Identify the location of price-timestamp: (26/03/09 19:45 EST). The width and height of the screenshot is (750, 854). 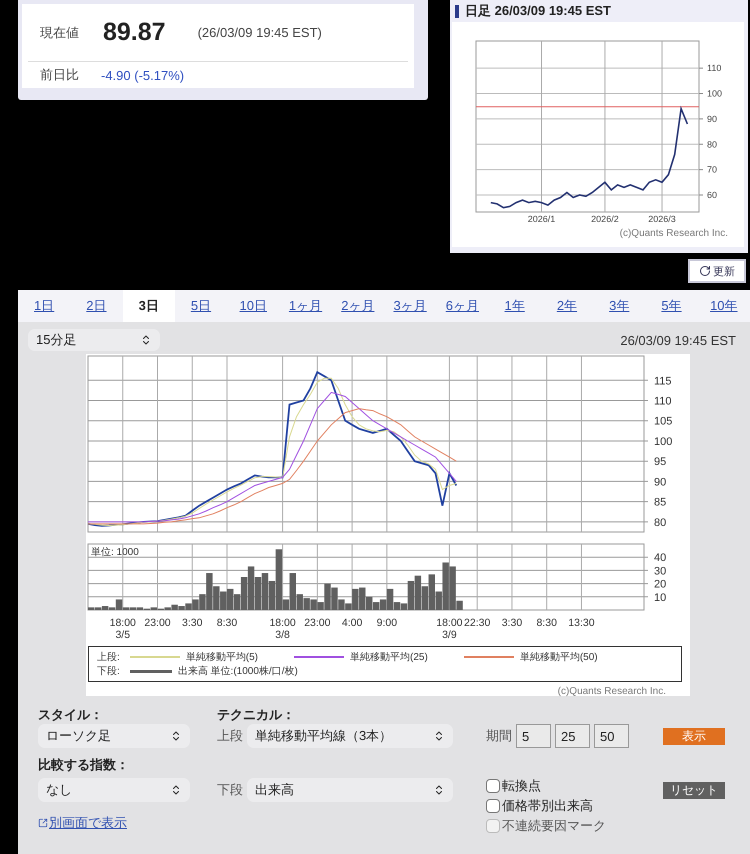
(260, 32).